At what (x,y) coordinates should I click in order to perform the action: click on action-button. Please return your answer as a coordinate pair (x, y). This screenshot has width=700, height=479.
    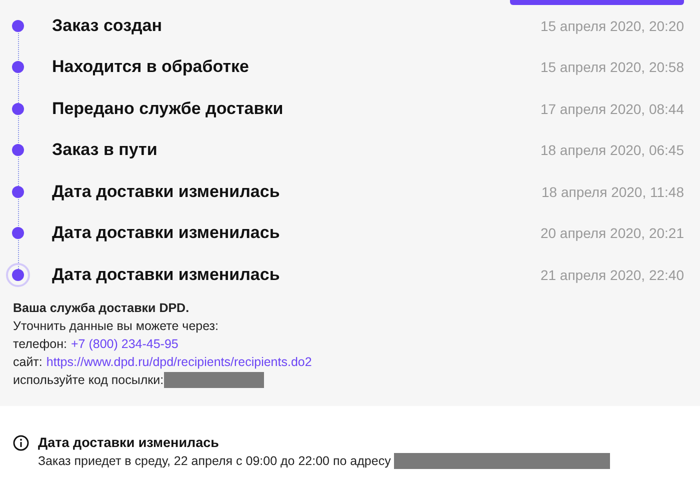
    Looking at the image, I should click on (597, 2).